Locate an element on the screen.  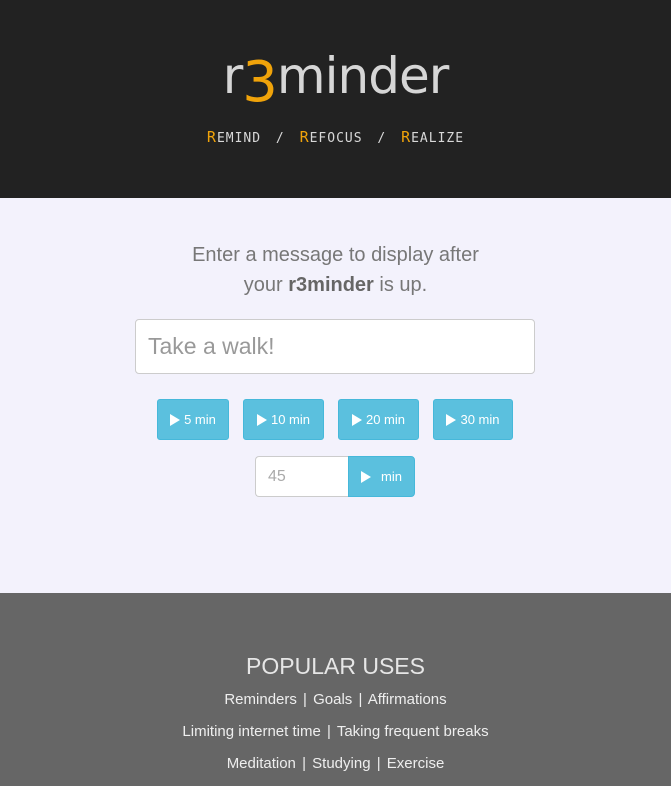
start-10-min-button: 10 min is located at coordinates (283, 419).